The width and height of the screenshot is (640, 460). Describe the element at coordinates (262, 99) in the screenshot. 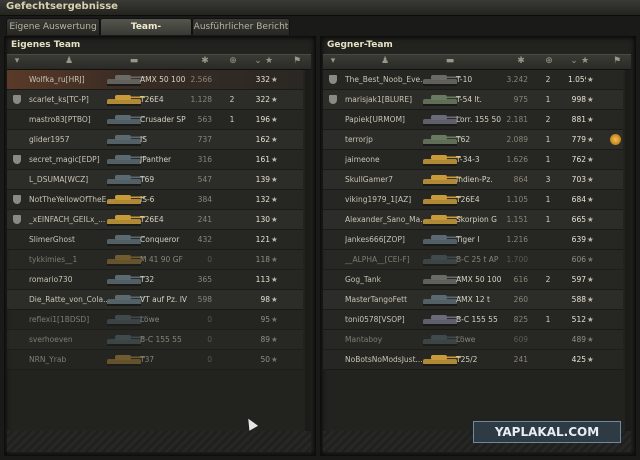

I see `xp-value: 322` at that location.